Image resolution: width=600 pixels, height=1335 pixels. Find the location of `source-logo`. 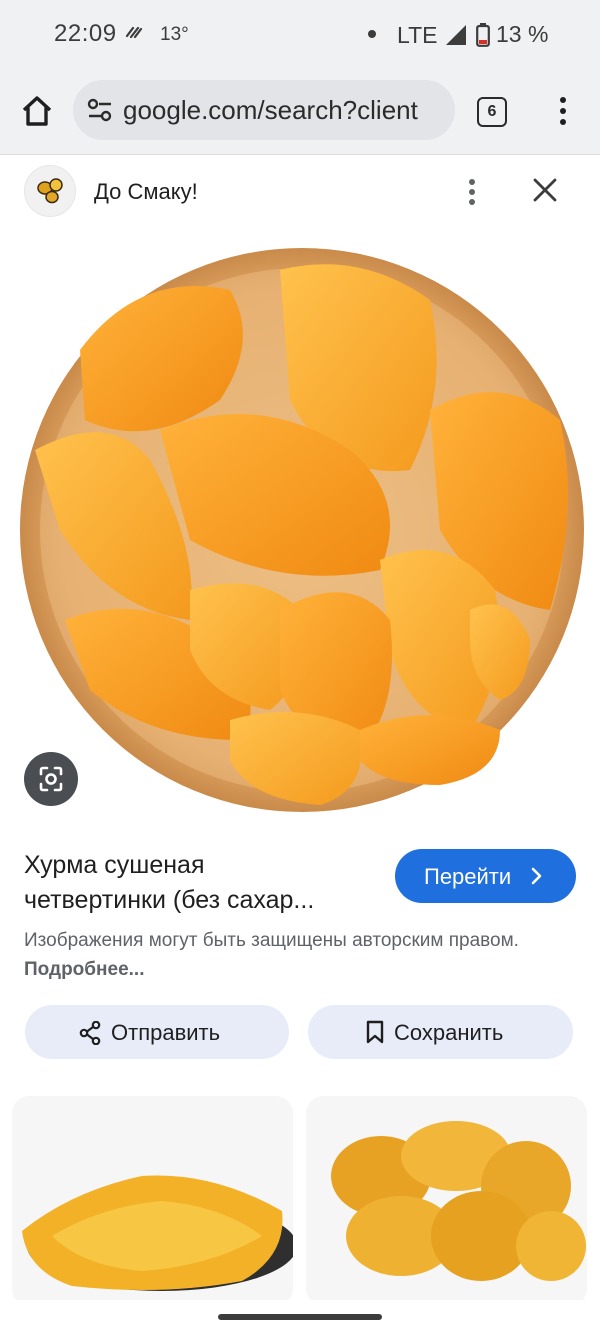

source-logo is located at coordinates (50, 191).